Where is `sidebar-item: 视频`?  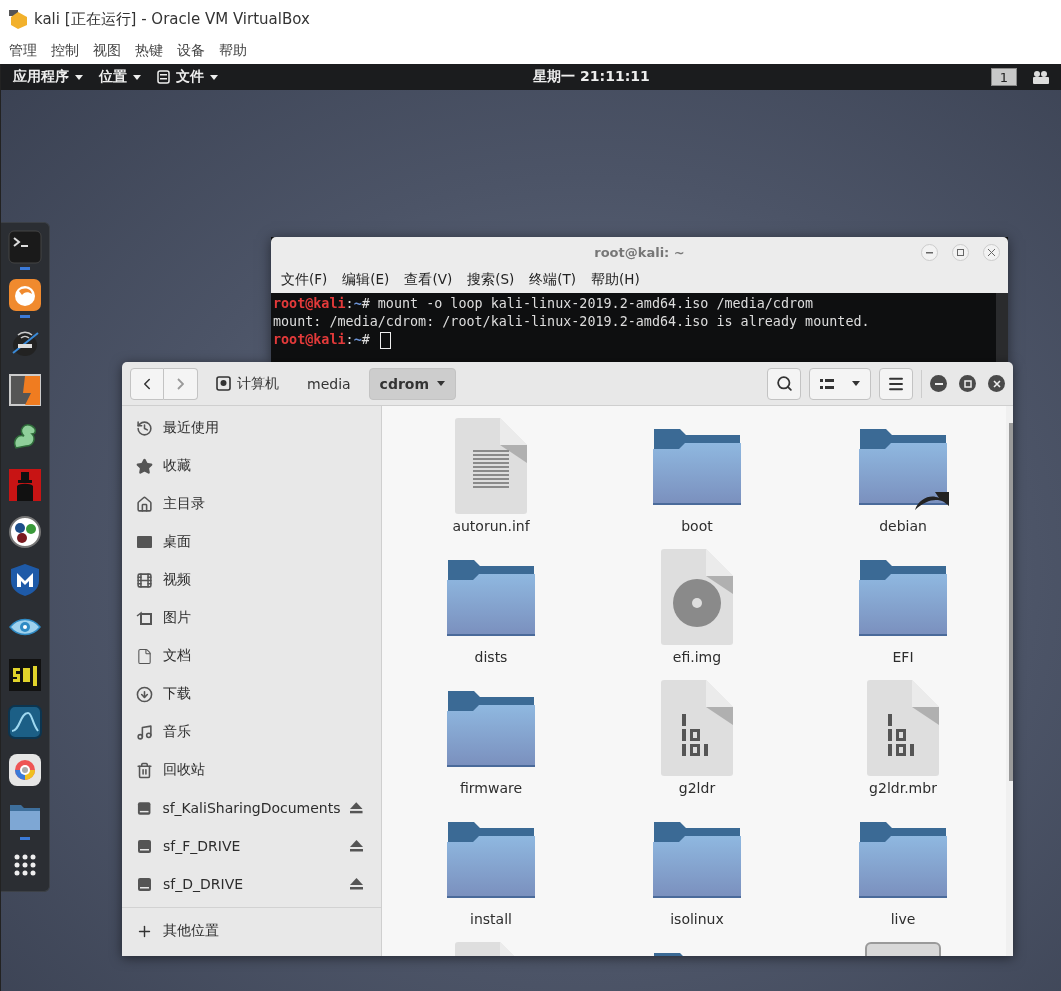
sidebar-item: 视频 is located at coordinates (263, 580).